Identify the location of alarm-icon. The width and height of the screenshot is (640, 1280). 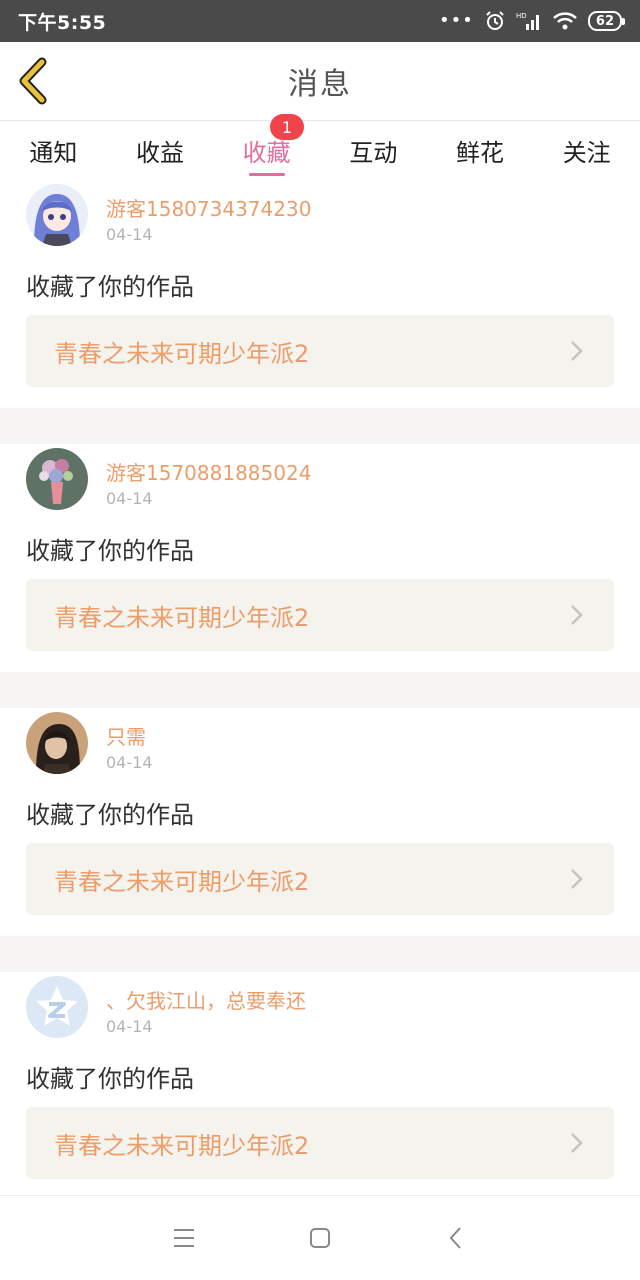
(495, 20).